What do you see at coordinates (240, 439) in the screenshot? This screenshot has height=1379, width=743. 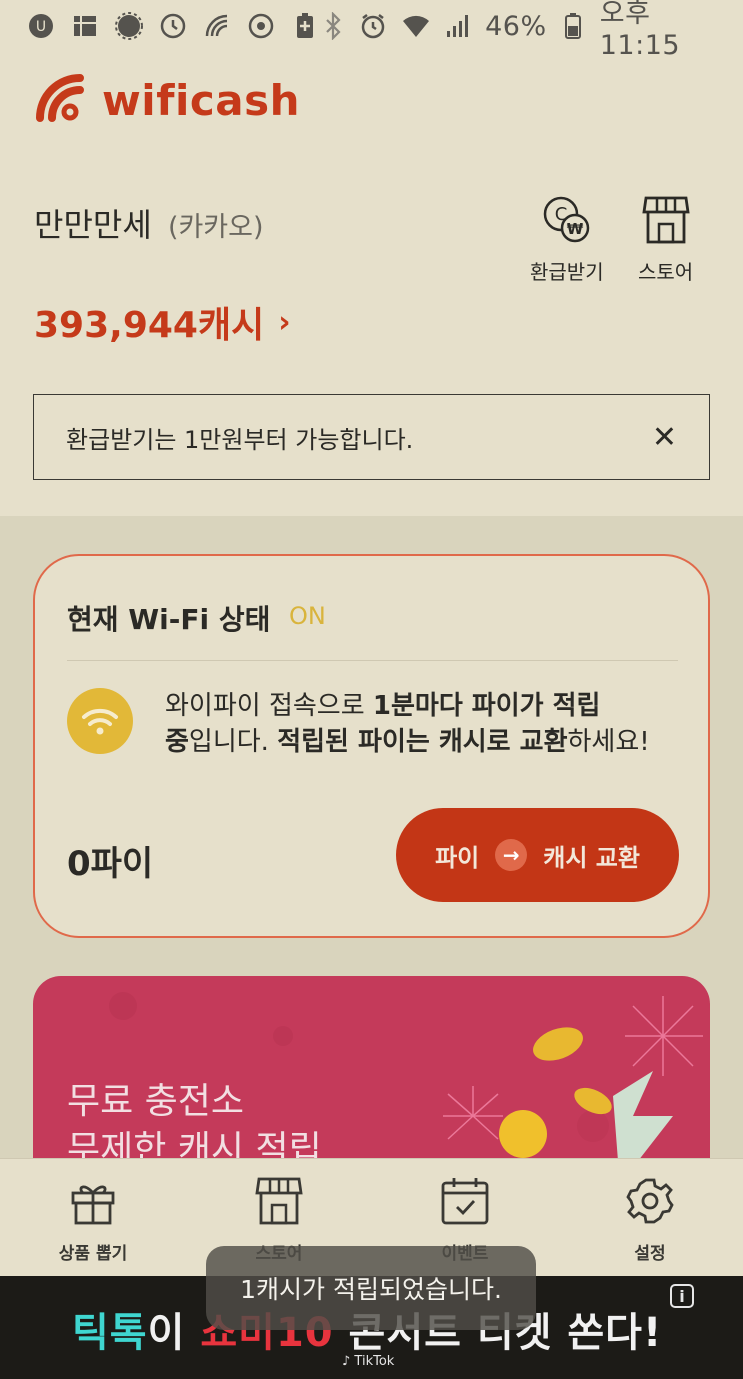 I see `notice-text: 환급받기는 1만원부터 가능합니다.` at bounding box center [240, 439].